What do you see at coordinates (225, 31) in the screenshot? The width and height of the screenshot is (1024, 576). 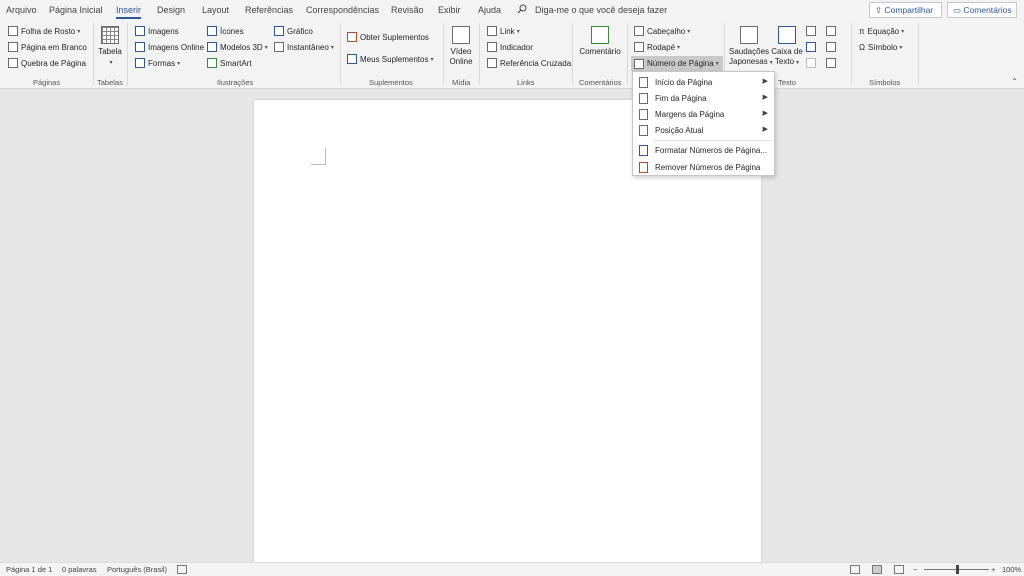 I see `icons-button: Ícones` at bounding box center [225, 31].